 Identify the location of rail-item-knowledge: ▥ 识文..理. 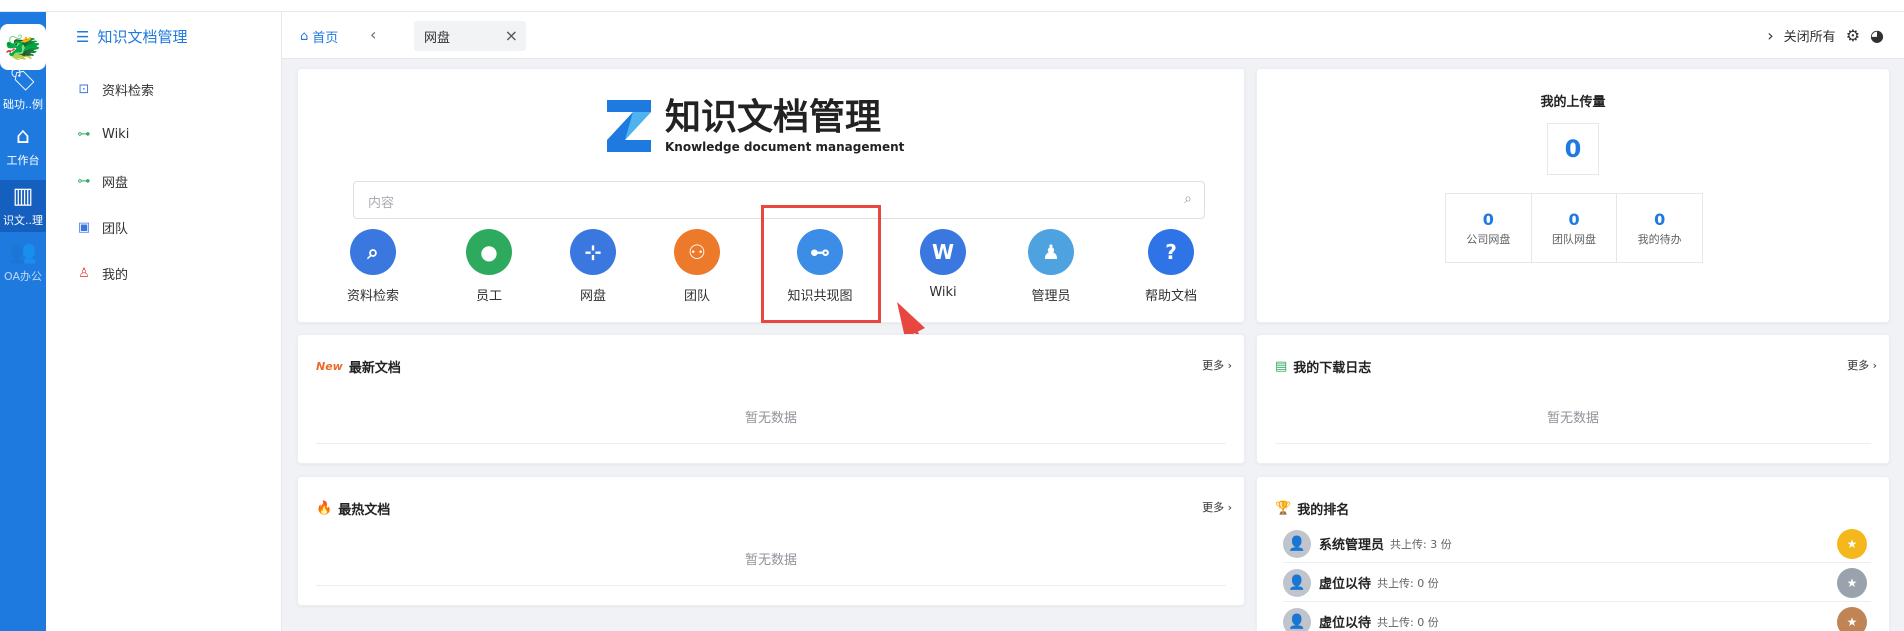
(23, 206).